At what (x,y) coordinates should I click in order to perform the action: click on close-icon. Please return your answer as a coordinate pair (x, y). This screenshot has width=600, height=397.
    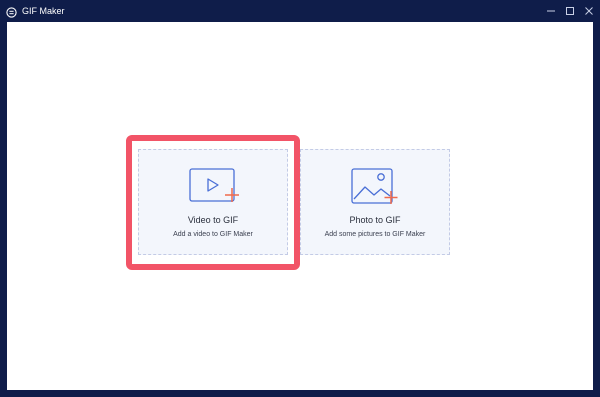
    Looking at the image, I should click on (589, 11).